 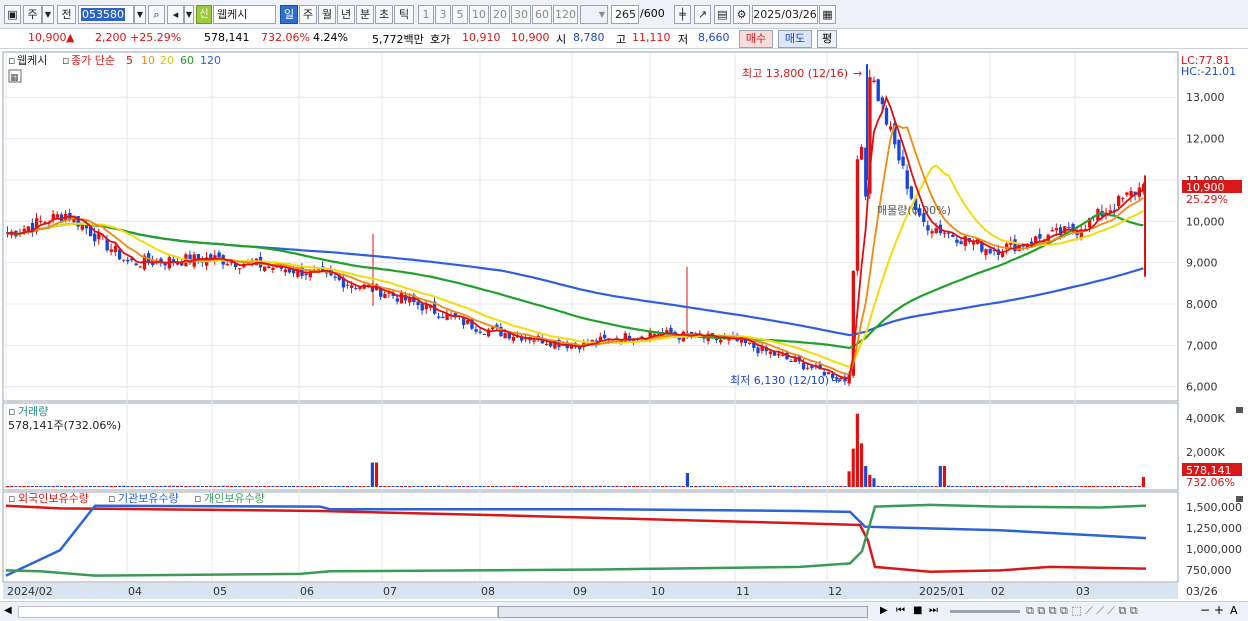 I want to click on scroll-toolbar: ◀ ▶ ⏮ ■ ⏭ ⧉ ⧉ ⧉ ⧉ ⬚ ⟋ ⟋ ⟋ ⧉ ⧉ − + A, so click(x=624, y=611).